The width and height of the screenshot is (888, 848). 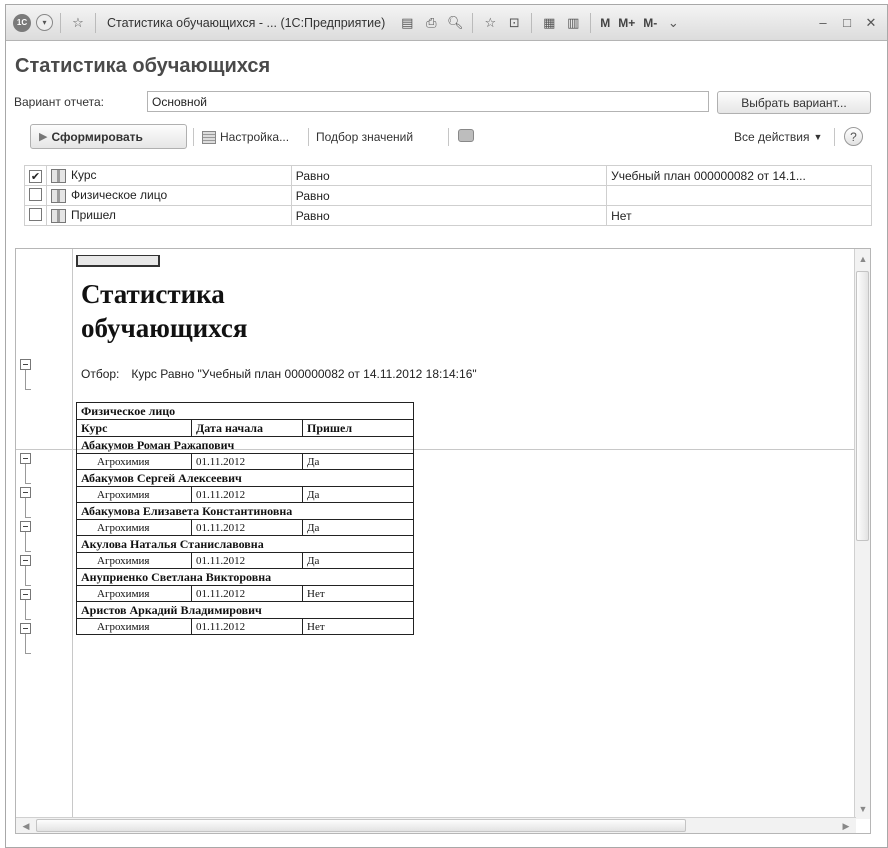 I want to click on horizontal-scrollbar: ◀ ▶, so click(x=436, y=825).